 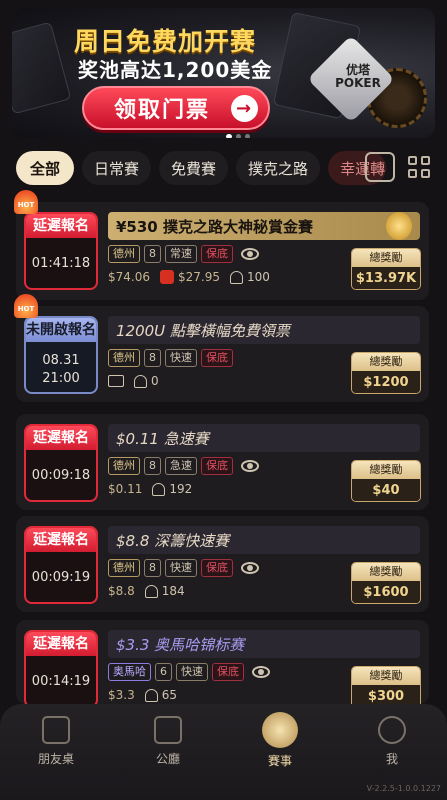 I want to click on status-box: 未開啟報名 08.31 21:00, so click(x=61, y=355).